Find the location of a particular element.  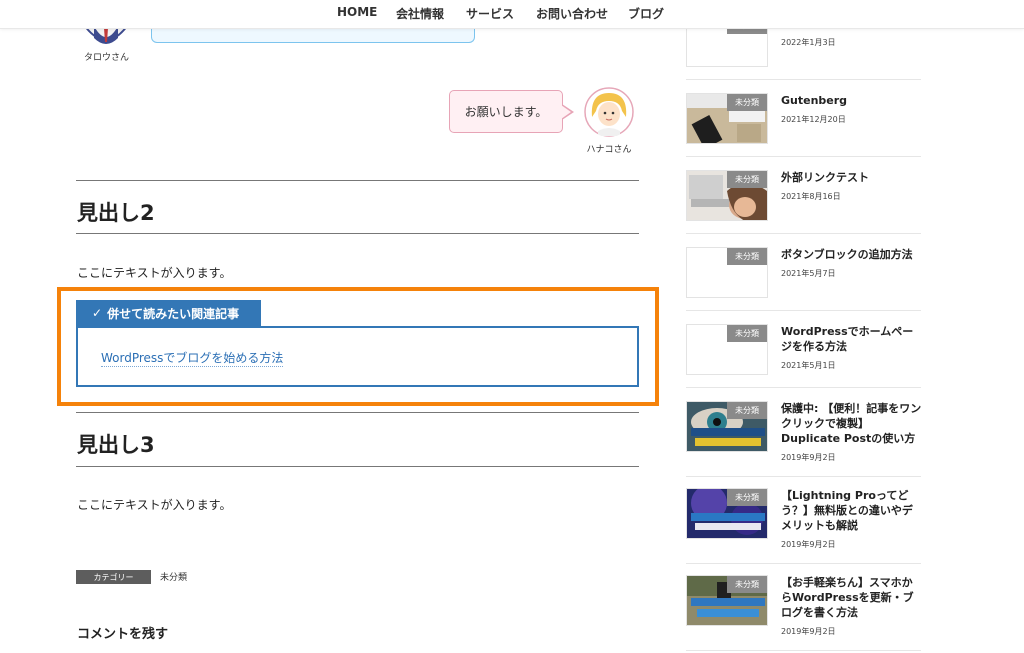

post-date: 2021年5月7日 is located at coordinates (808, 273).